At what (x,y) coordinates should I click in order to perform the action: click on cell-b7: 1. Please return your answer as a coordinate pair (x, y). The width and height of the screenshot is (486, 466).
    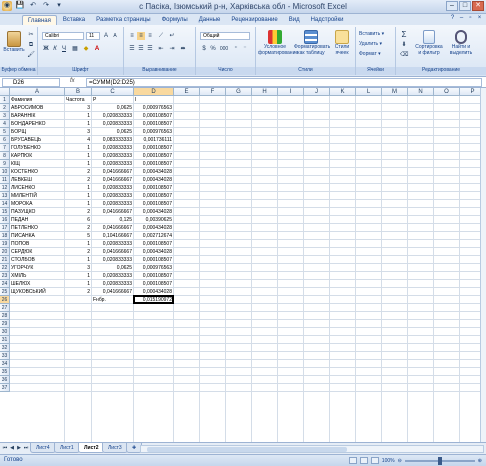
    Looking at the image, I should click on (78, 148).